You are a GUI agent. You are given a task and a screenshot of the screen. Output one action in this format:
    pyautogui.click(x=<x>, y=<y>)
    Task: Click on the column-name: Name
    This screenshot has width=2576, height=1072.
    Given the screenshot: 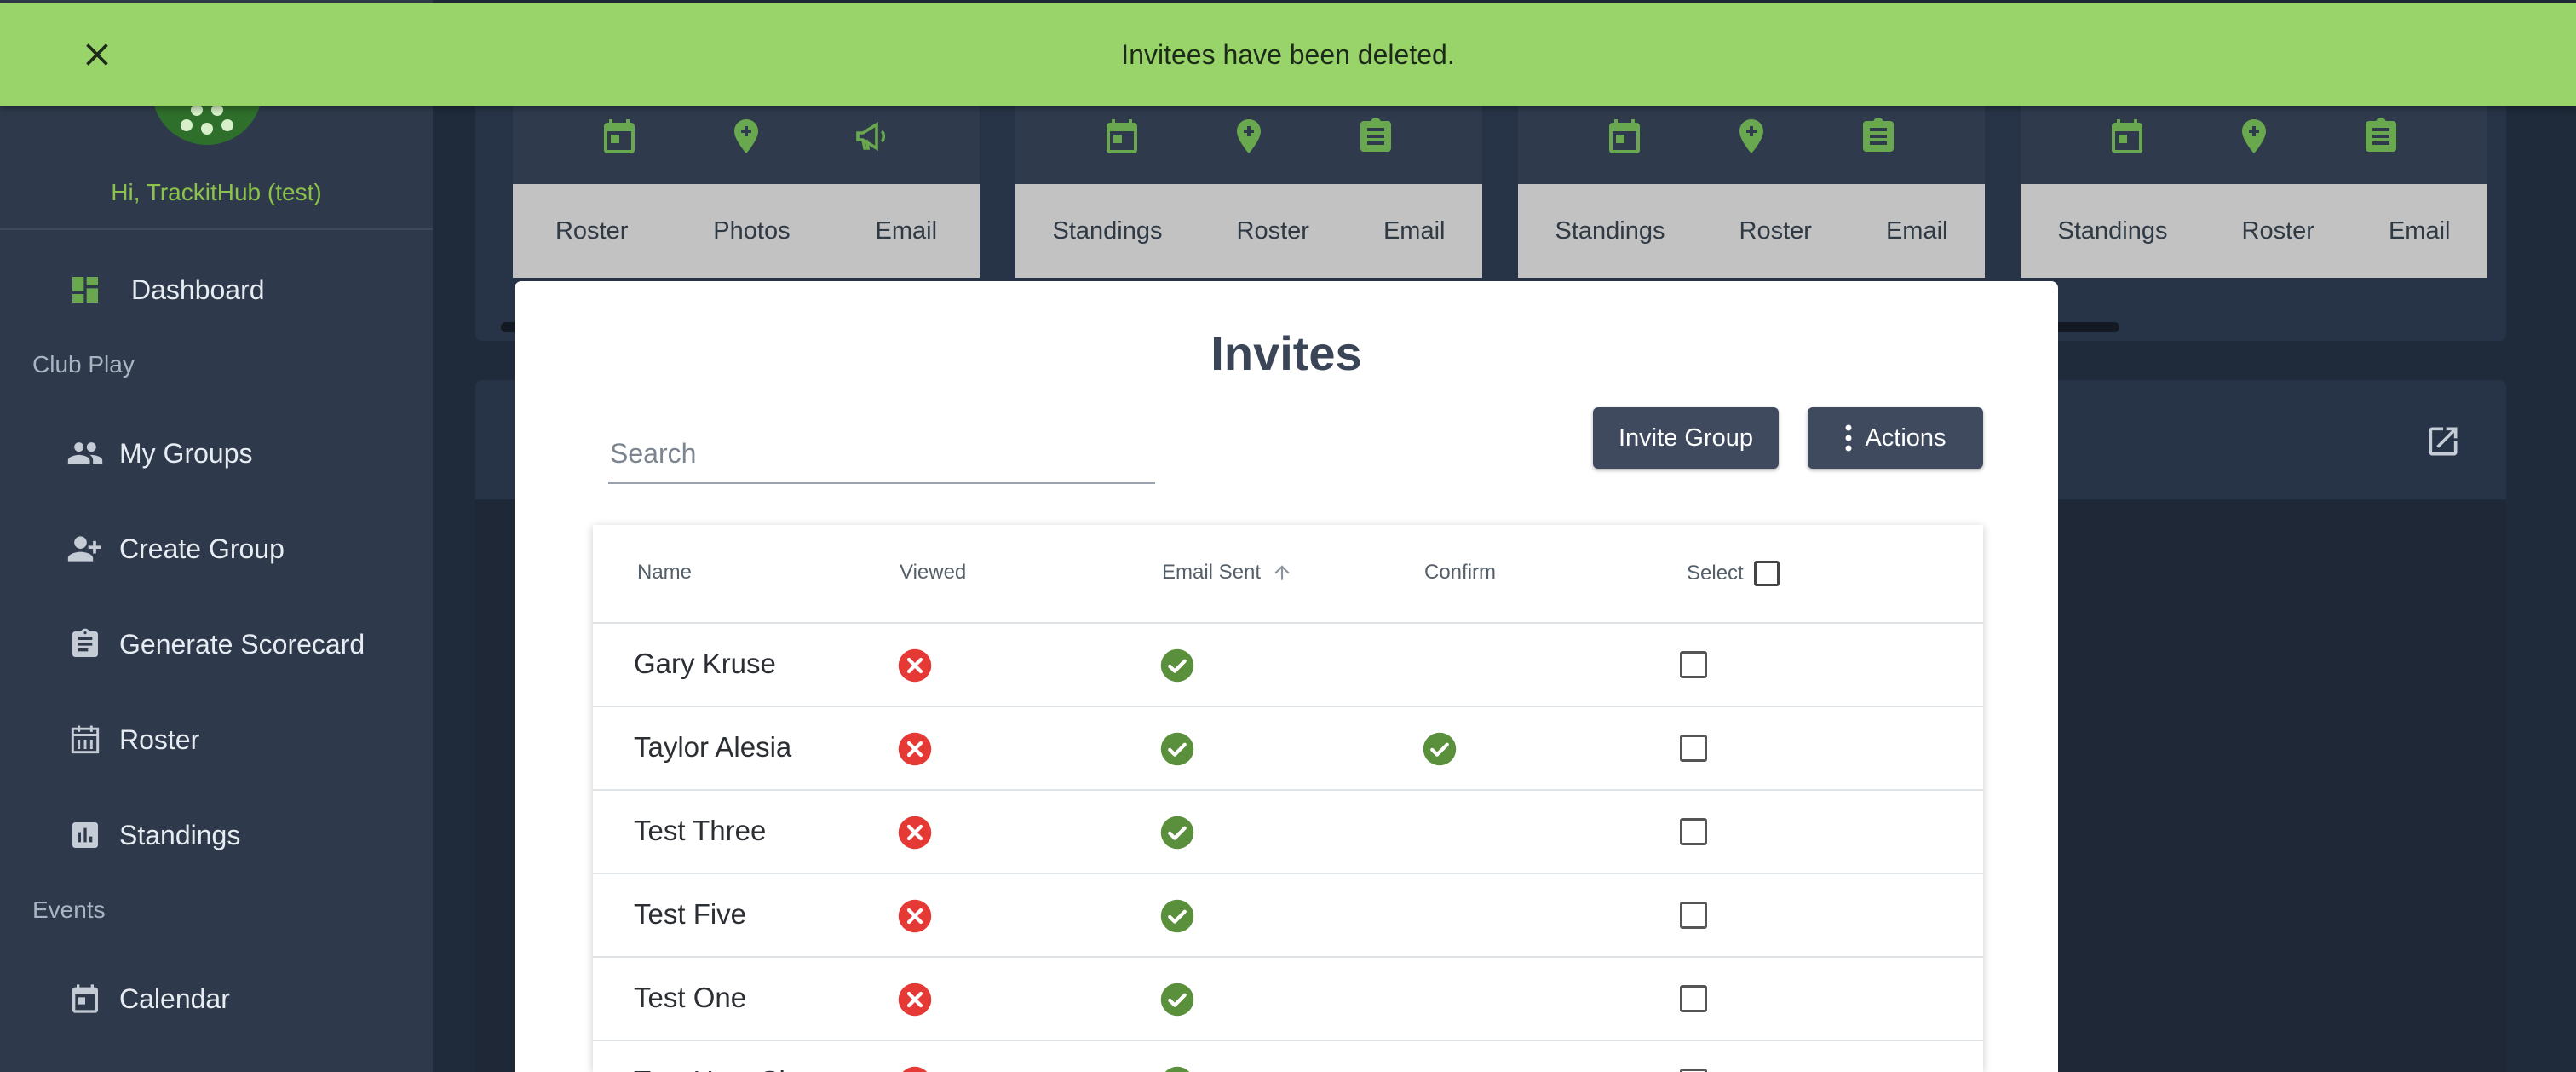 What is the action you would take?
    pyautogui.click(x=664, y=573)
    